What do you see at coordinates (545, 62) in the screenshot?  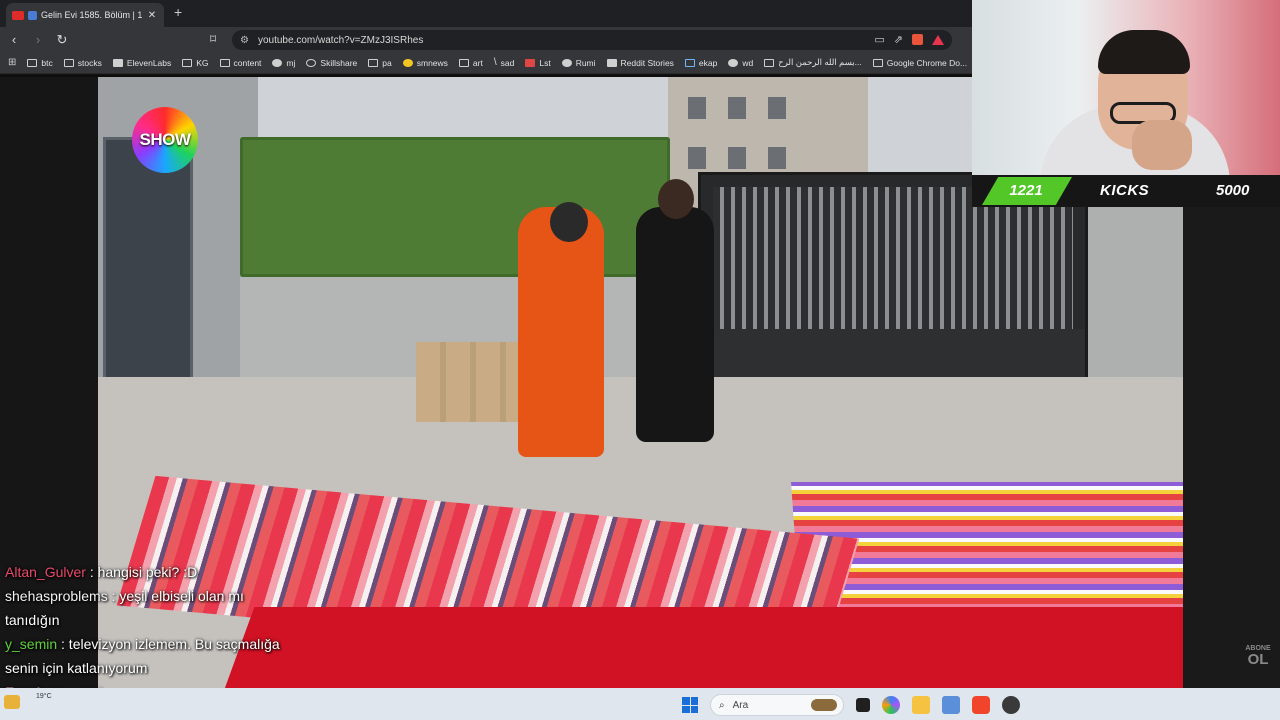 I see `bookmark-label: Lst` at bounding box center [545, 62].